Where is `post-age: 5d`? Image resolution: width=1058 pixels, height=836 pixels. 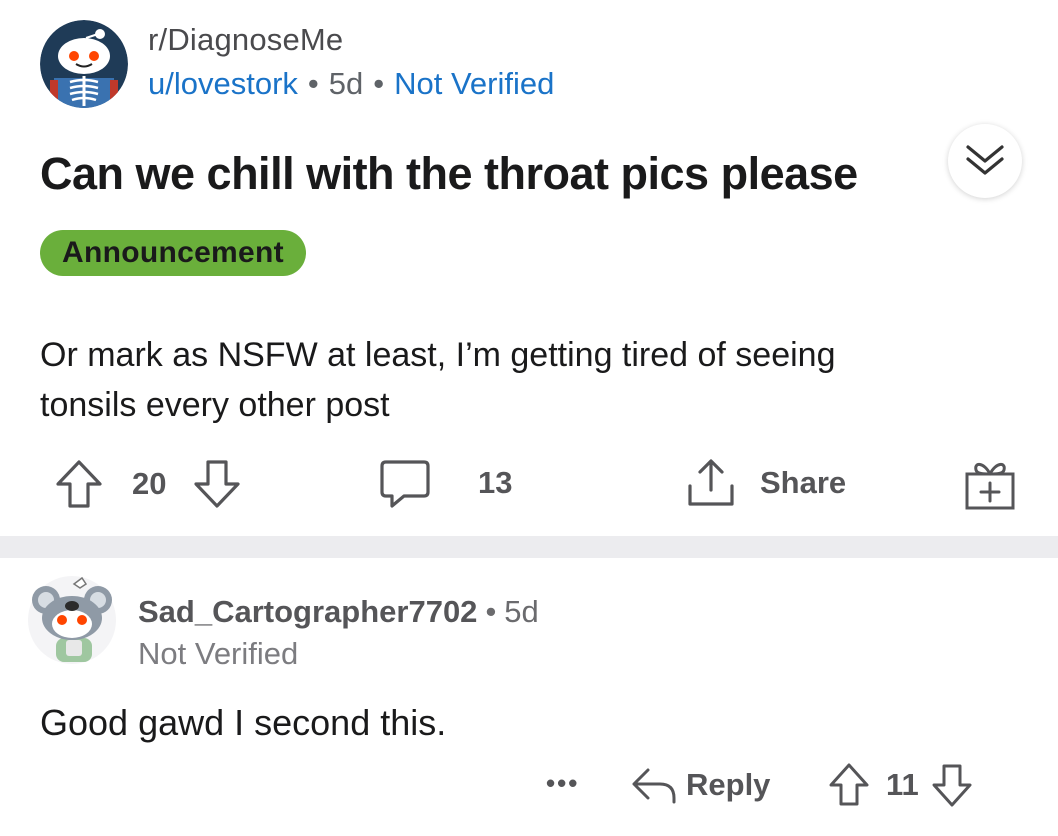
post-age: 5d is located at coordinates (346, 83).